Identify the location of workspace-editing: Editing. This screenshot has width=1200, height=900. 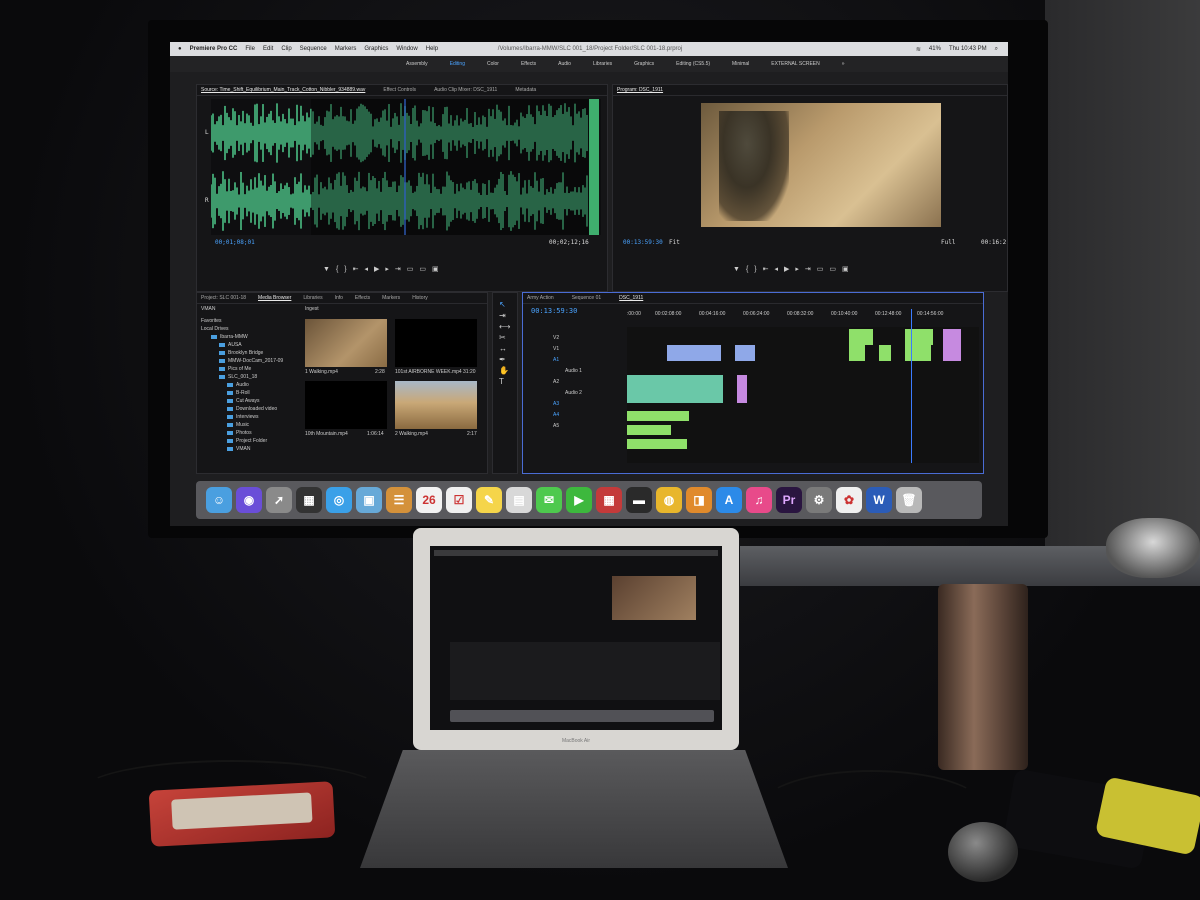
(457, 64).